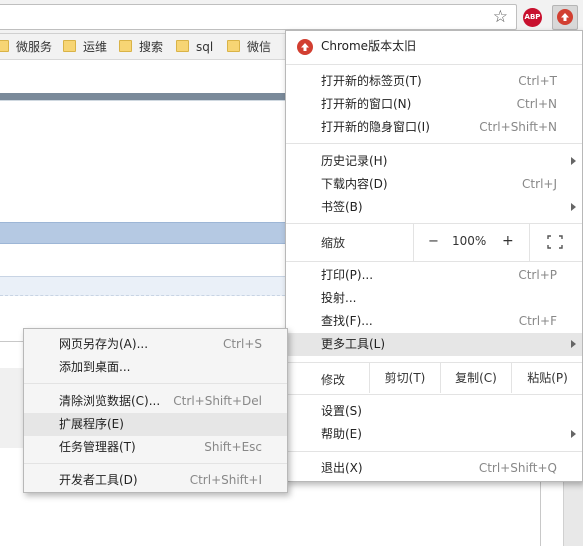 This screenshot has height=546, width=583. What do you see at coordinates (547, 378) in the screenshot?
I see `paste-button: 粘贴(P)` at bounding box center [547, 378].